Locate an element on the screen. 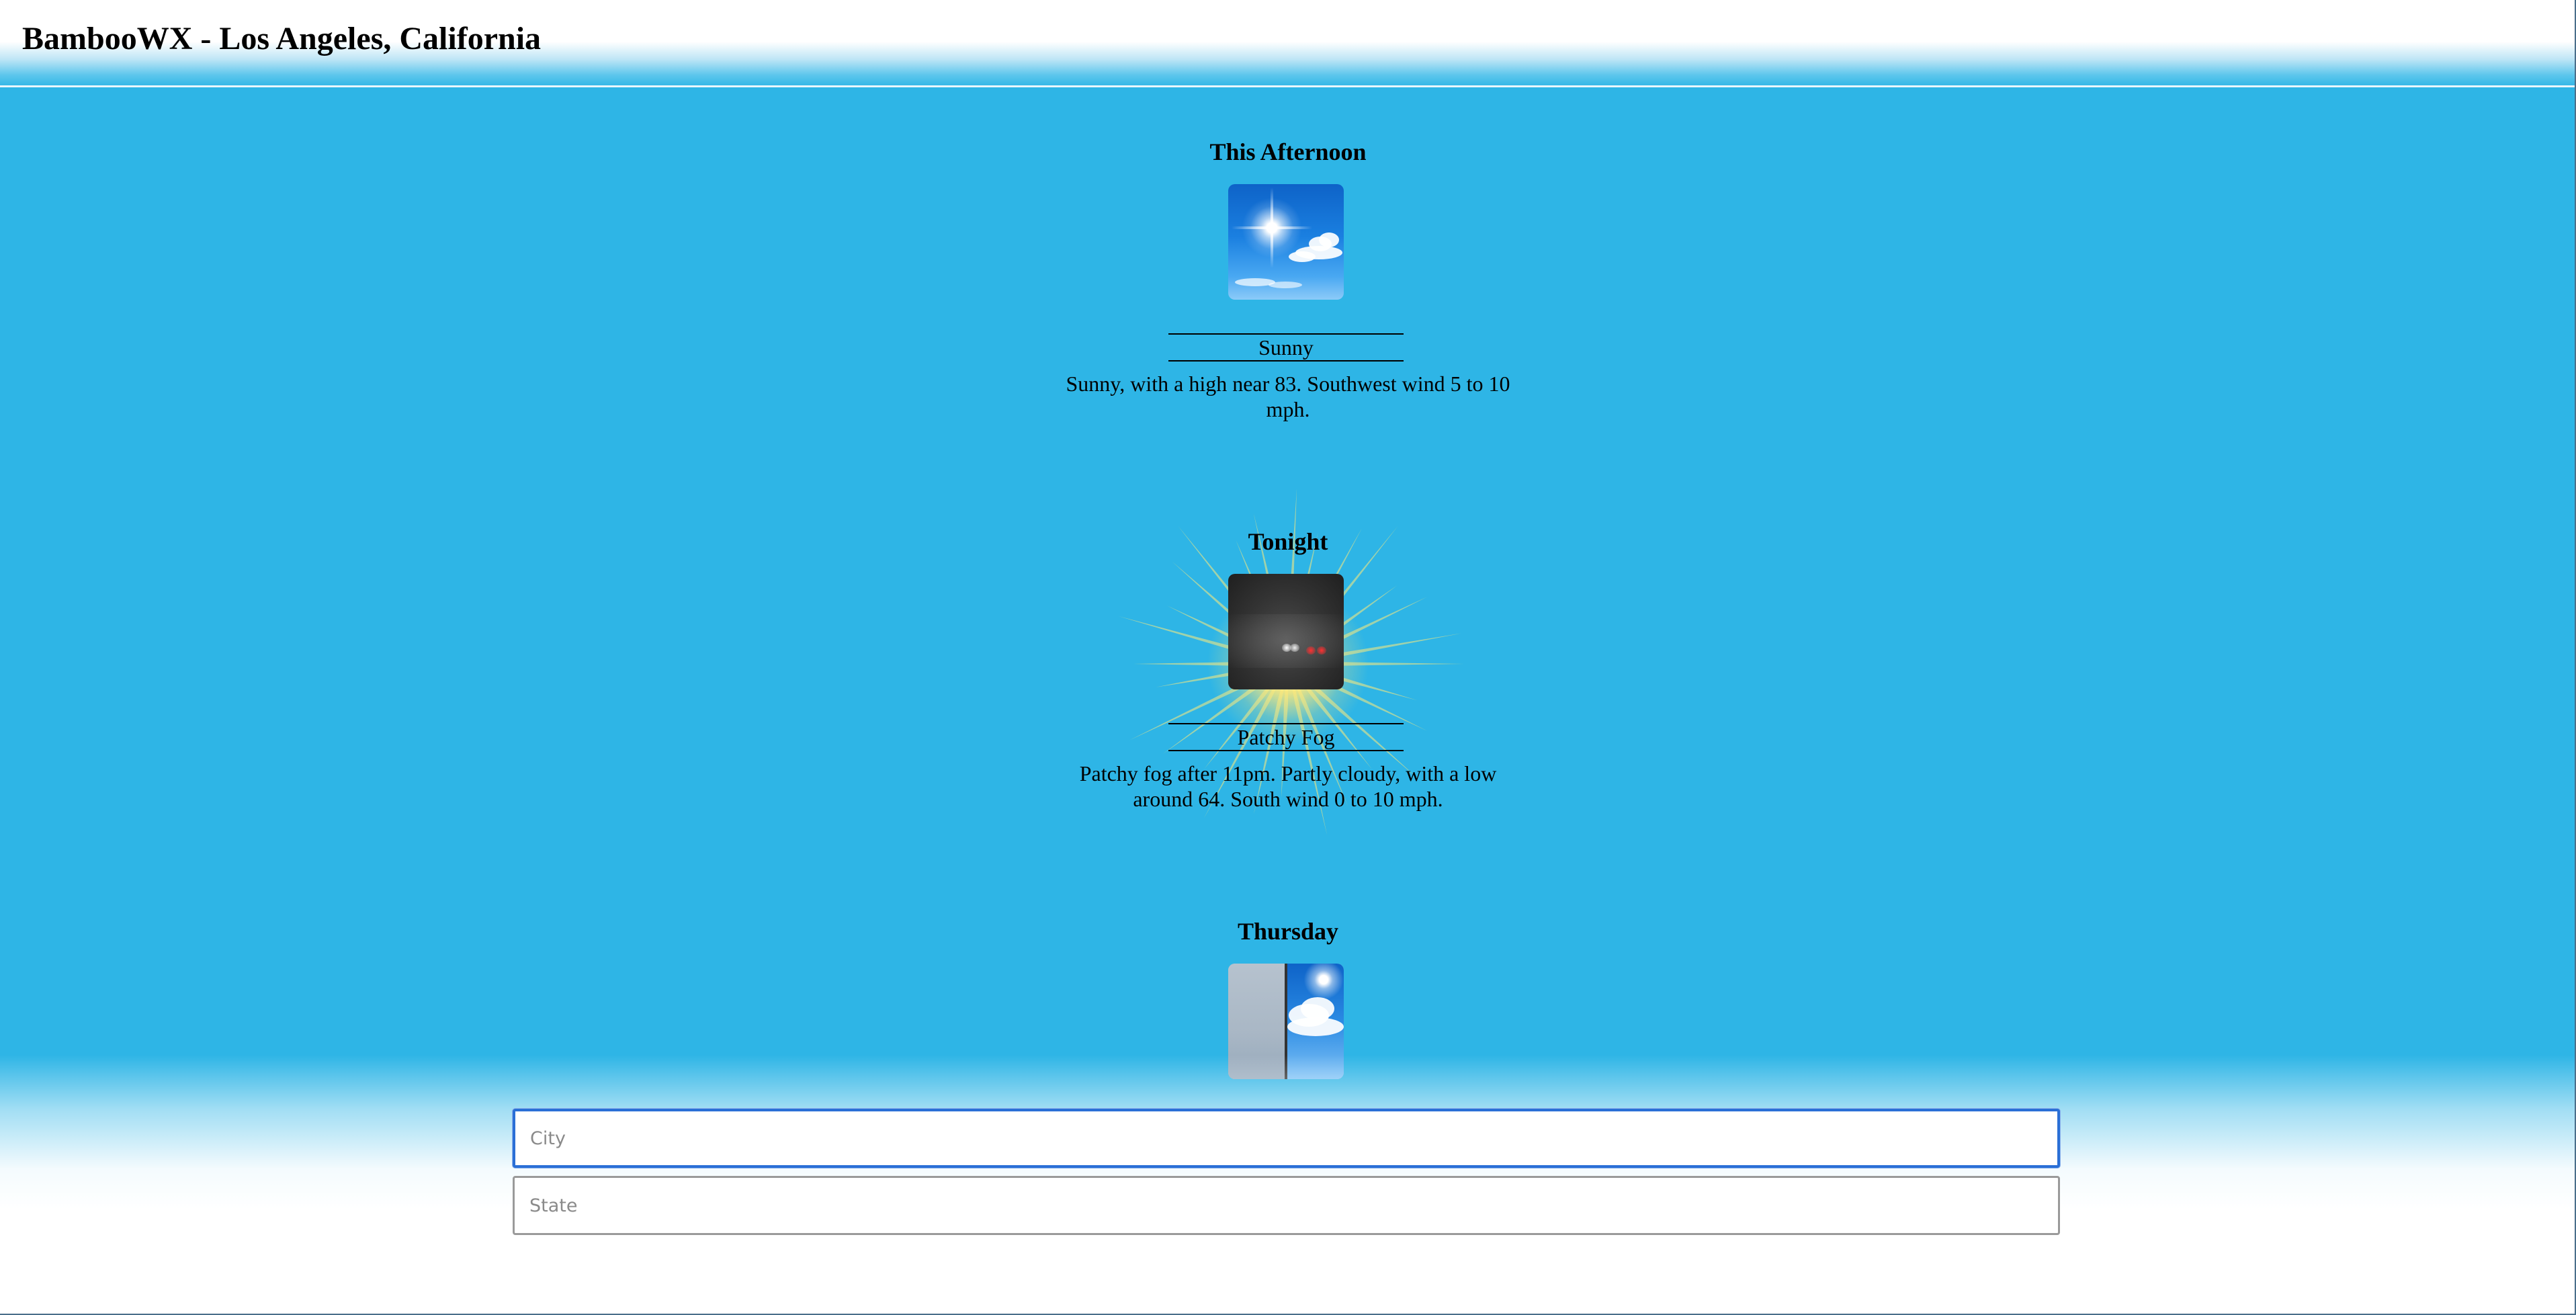  patchy-fog-icon is located at coordinates (1286, 631).